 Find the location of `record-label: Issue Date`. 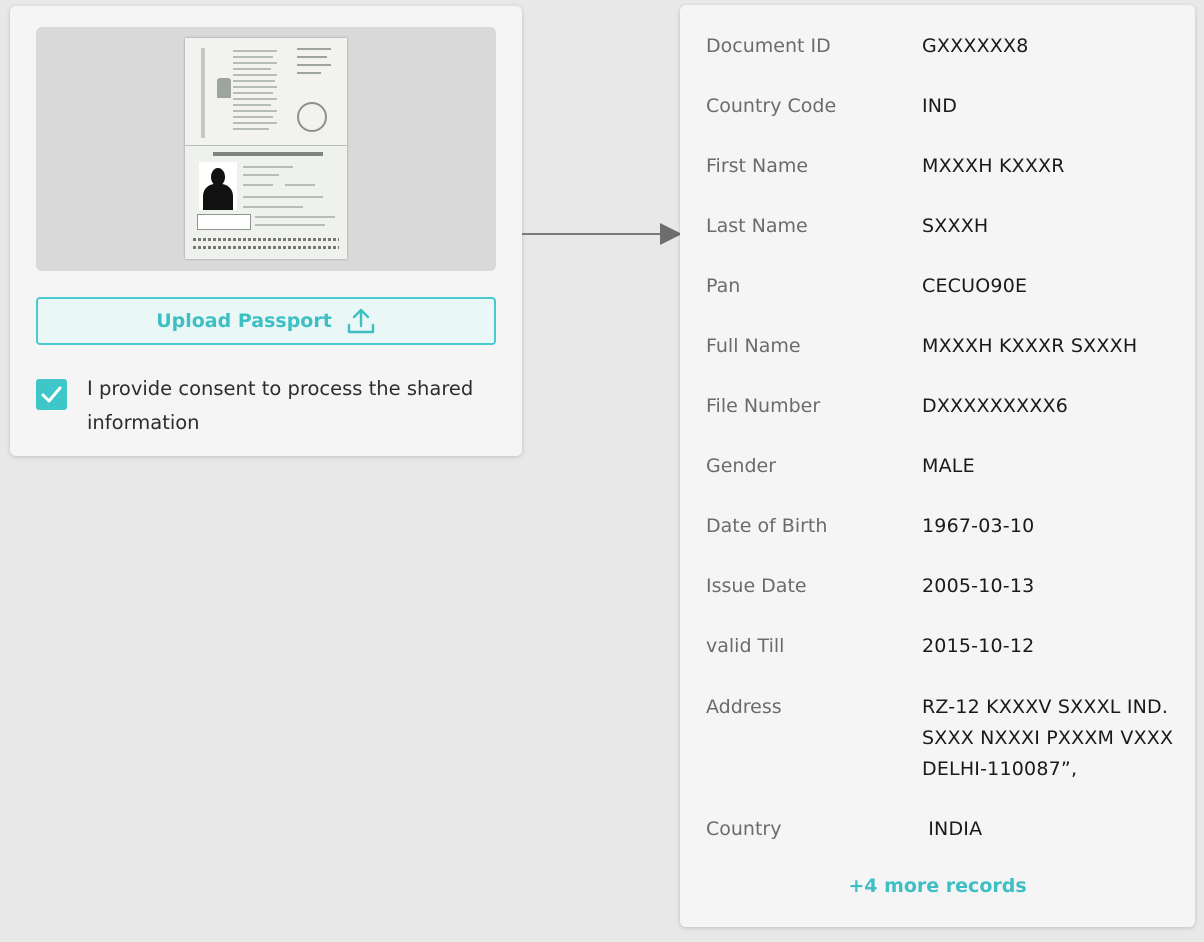

record-label: Issue Date is located at coordinates (756, 586).